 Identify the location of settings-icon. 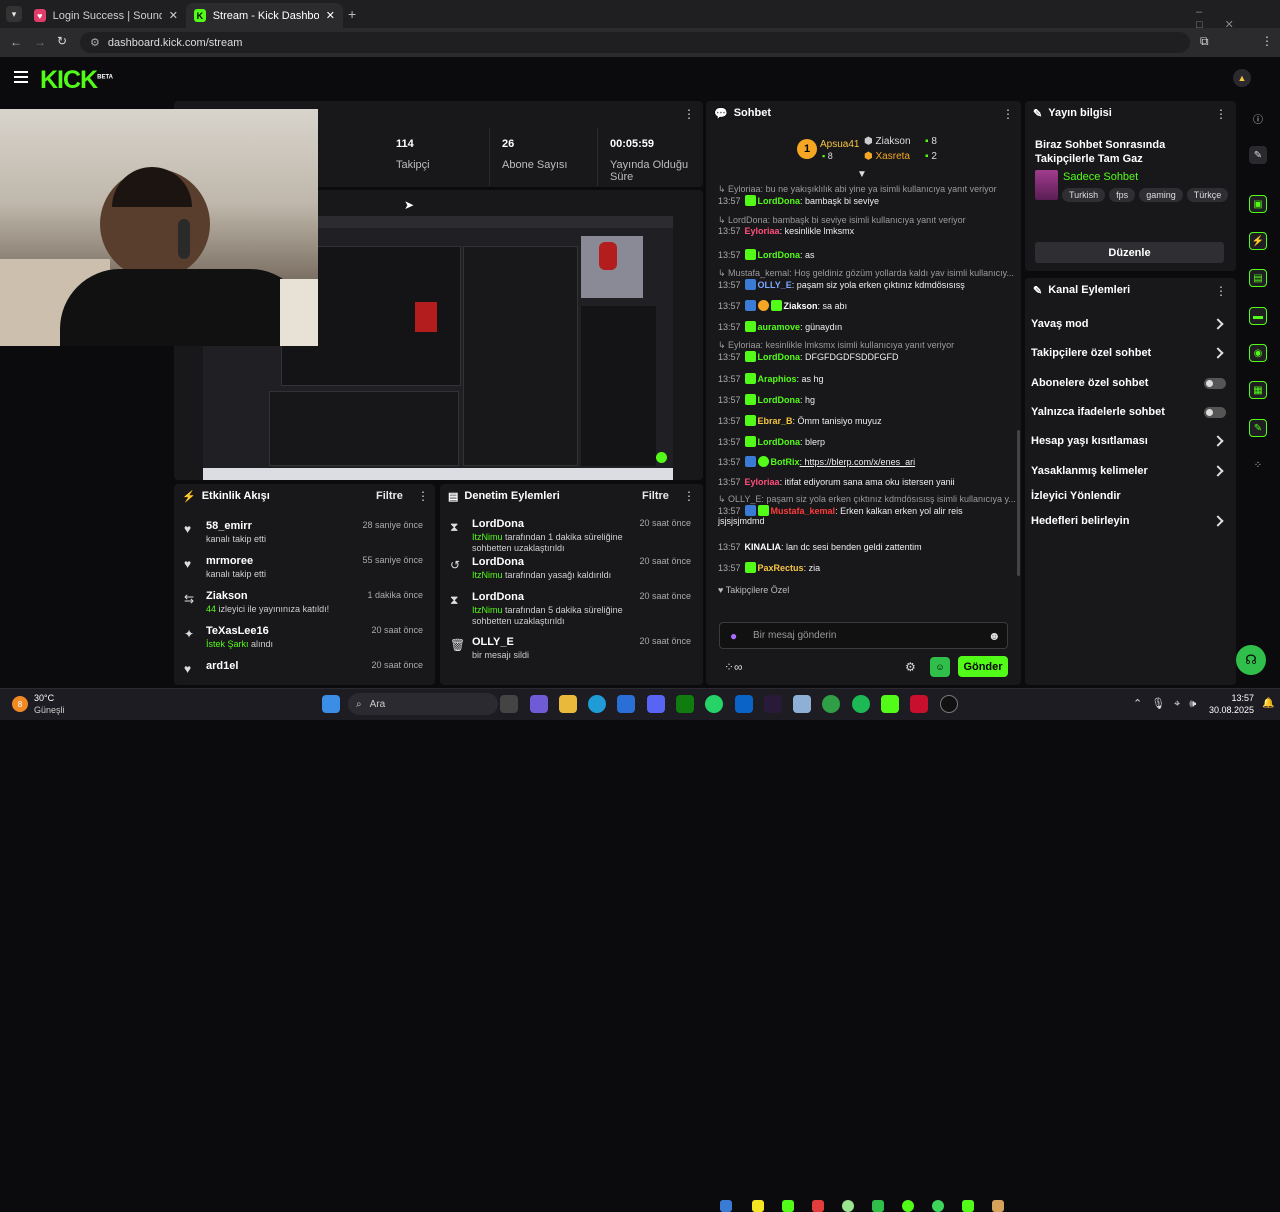
(802, 704).